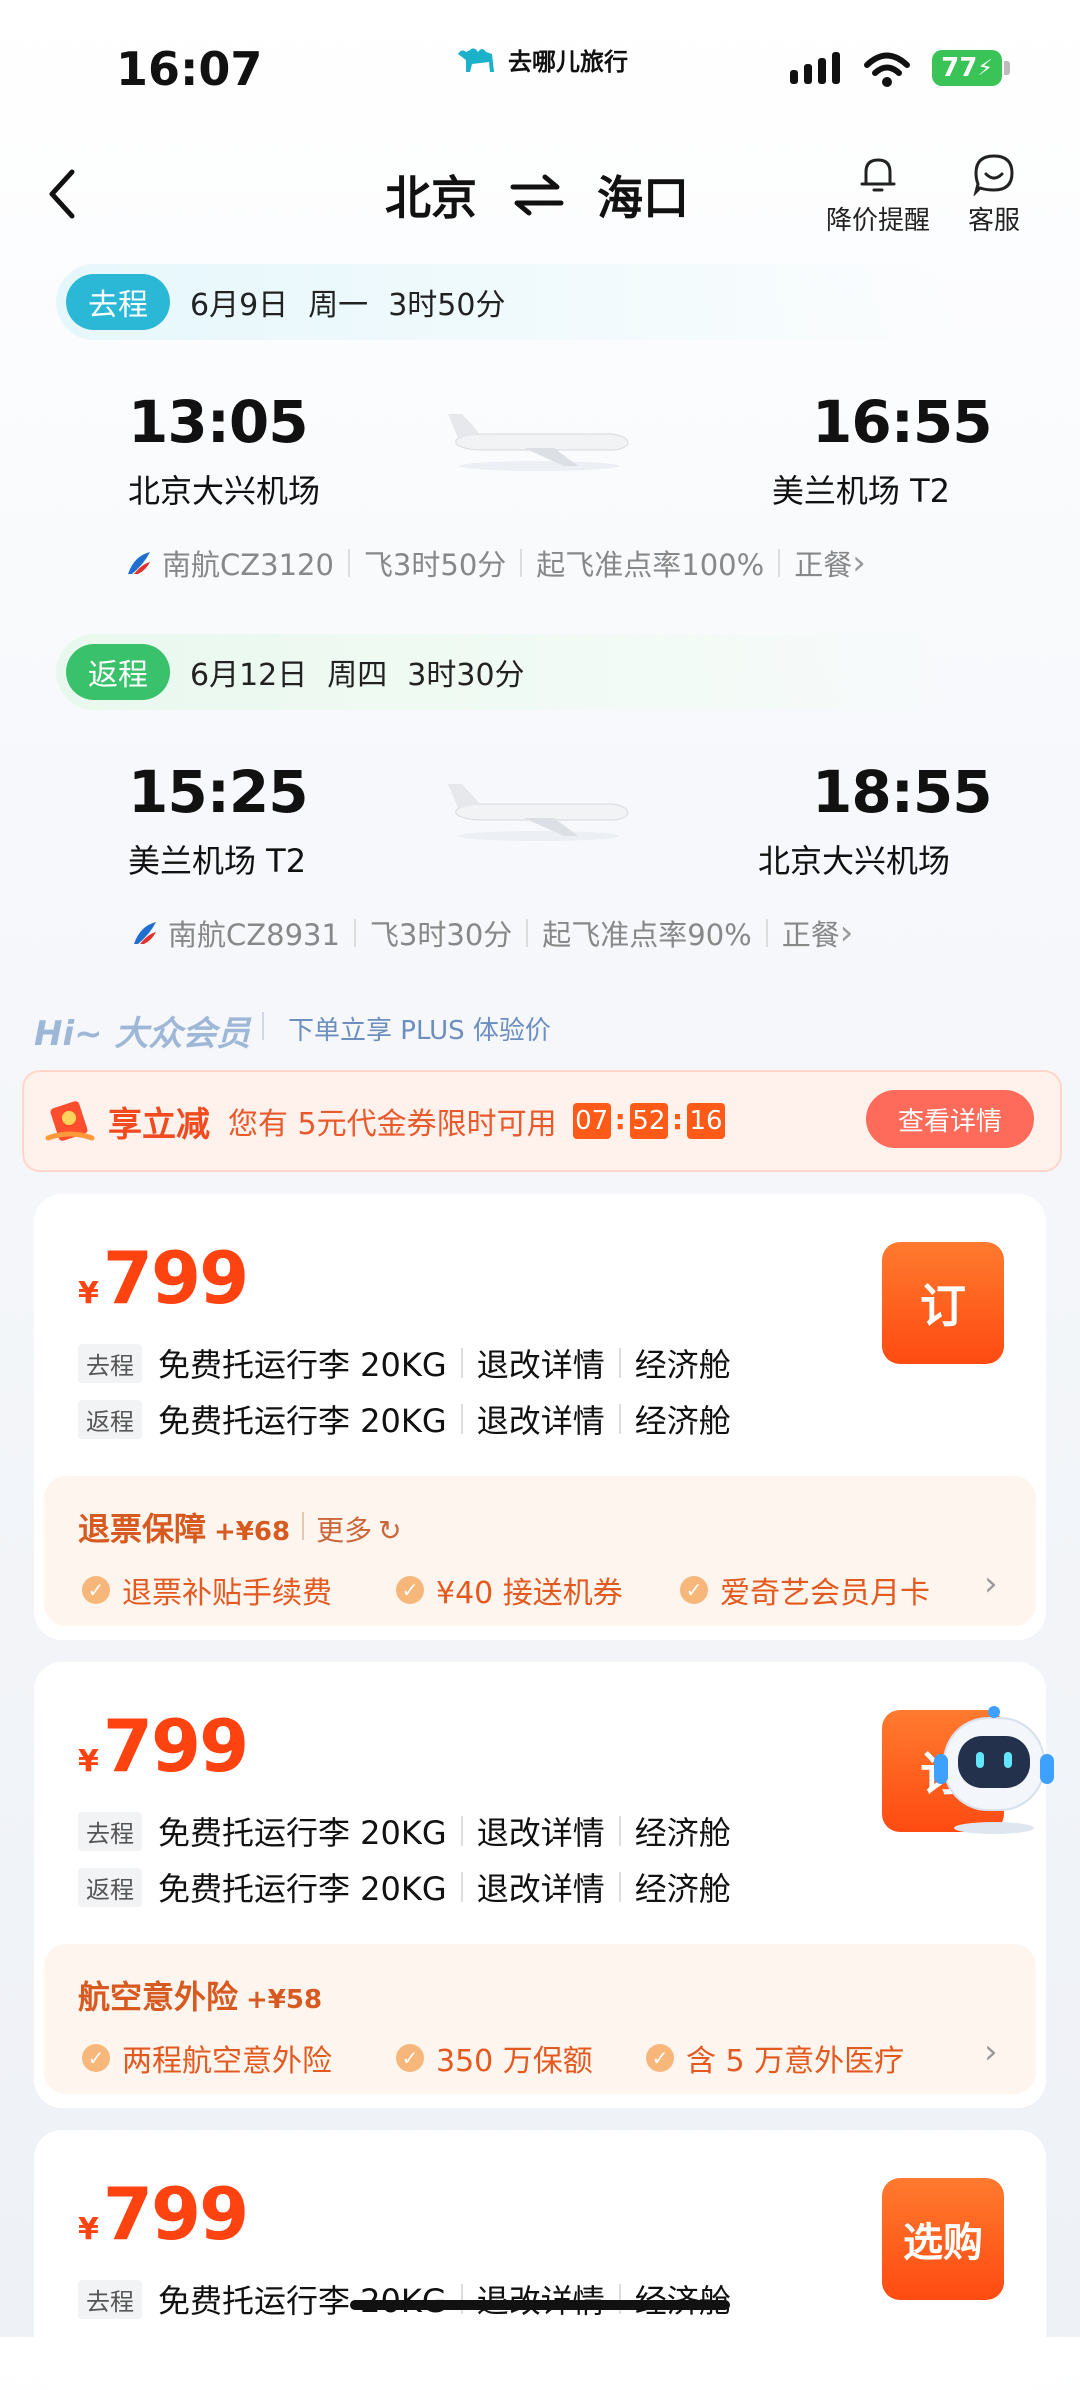 The image size is (1080, 2390). What do you see at coordinates (810, 935) in the screenshot?
I see `return-meal: 正餐` at bounding box center [810, 935].